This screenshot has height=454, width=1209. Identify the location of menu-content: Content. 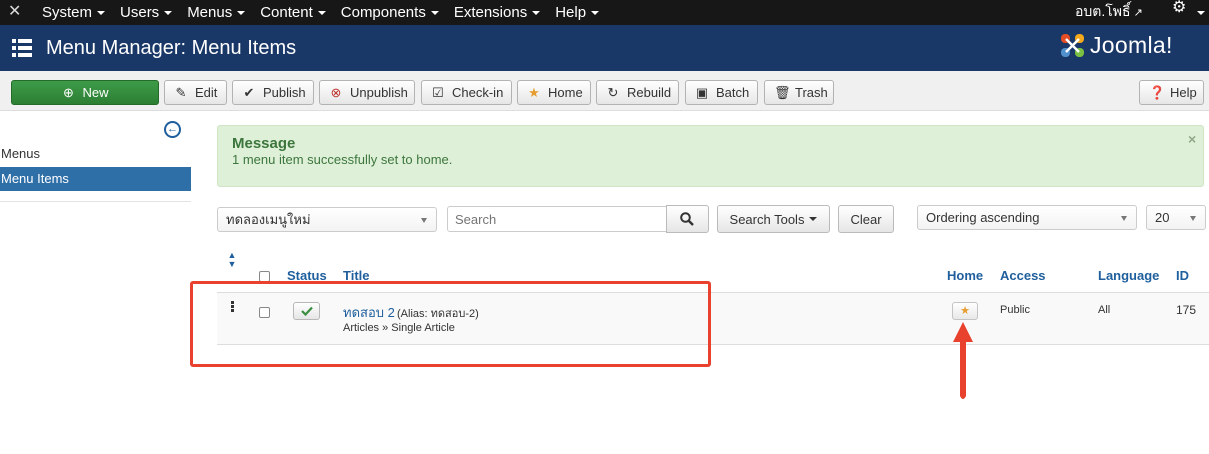
(293, 12).